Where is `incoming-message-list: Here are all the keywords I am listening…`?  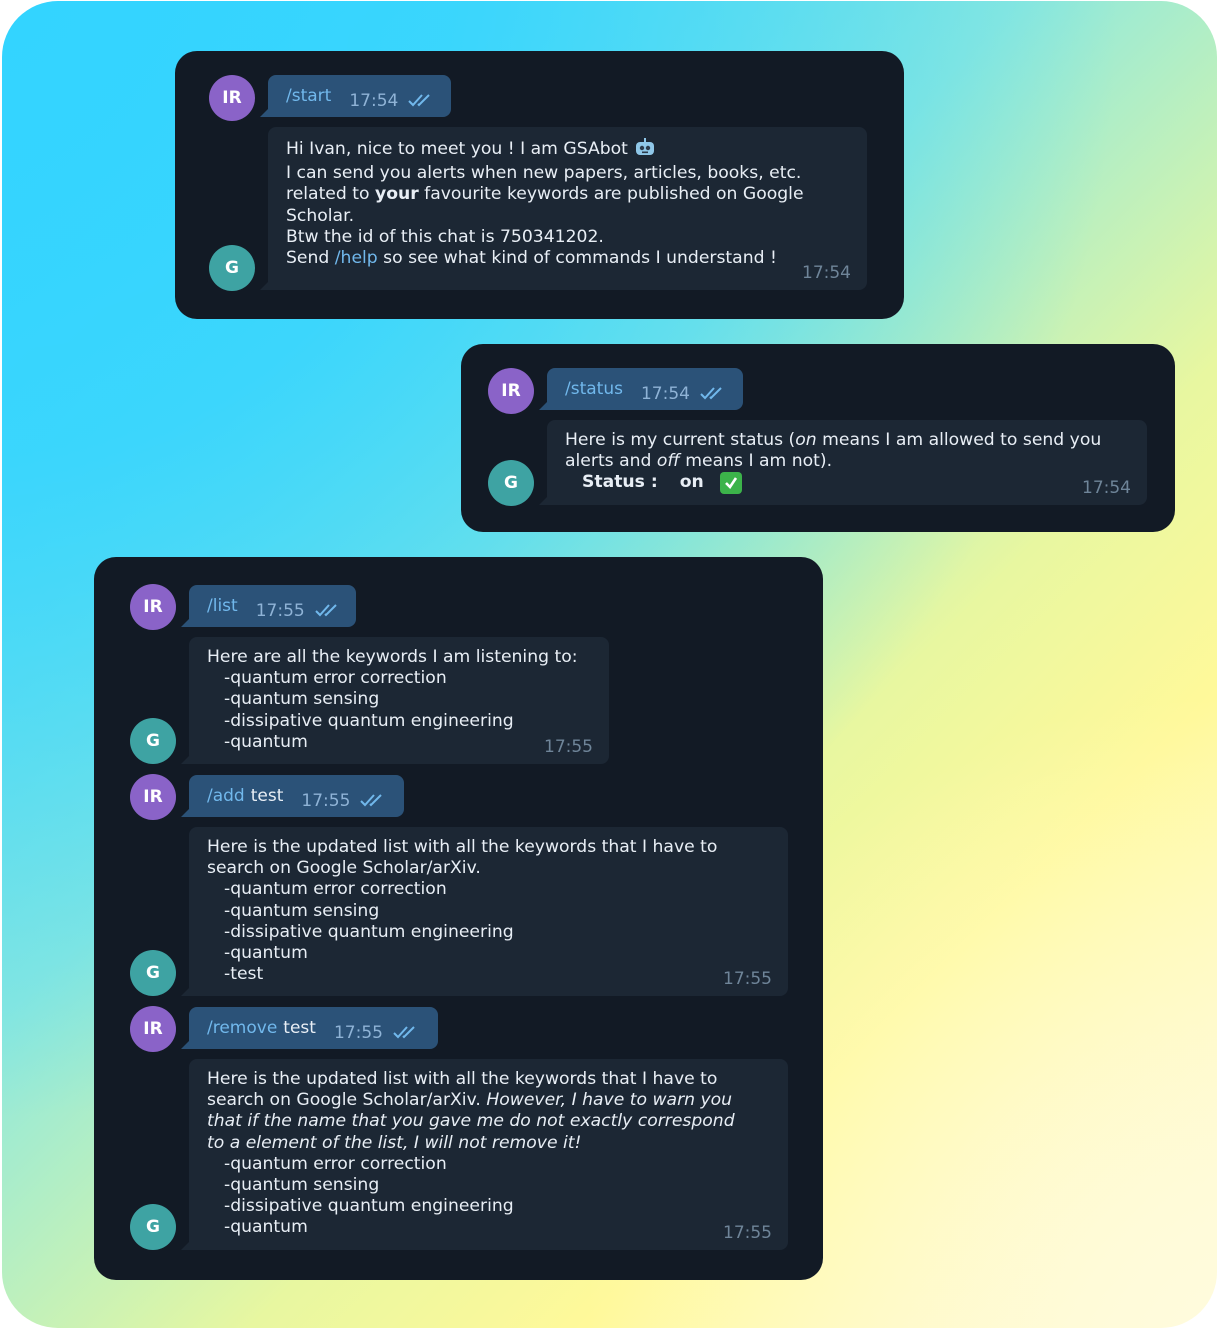 incoming-message-list: Here are all the keywords I am listening… is located at coordinates (395, 700).